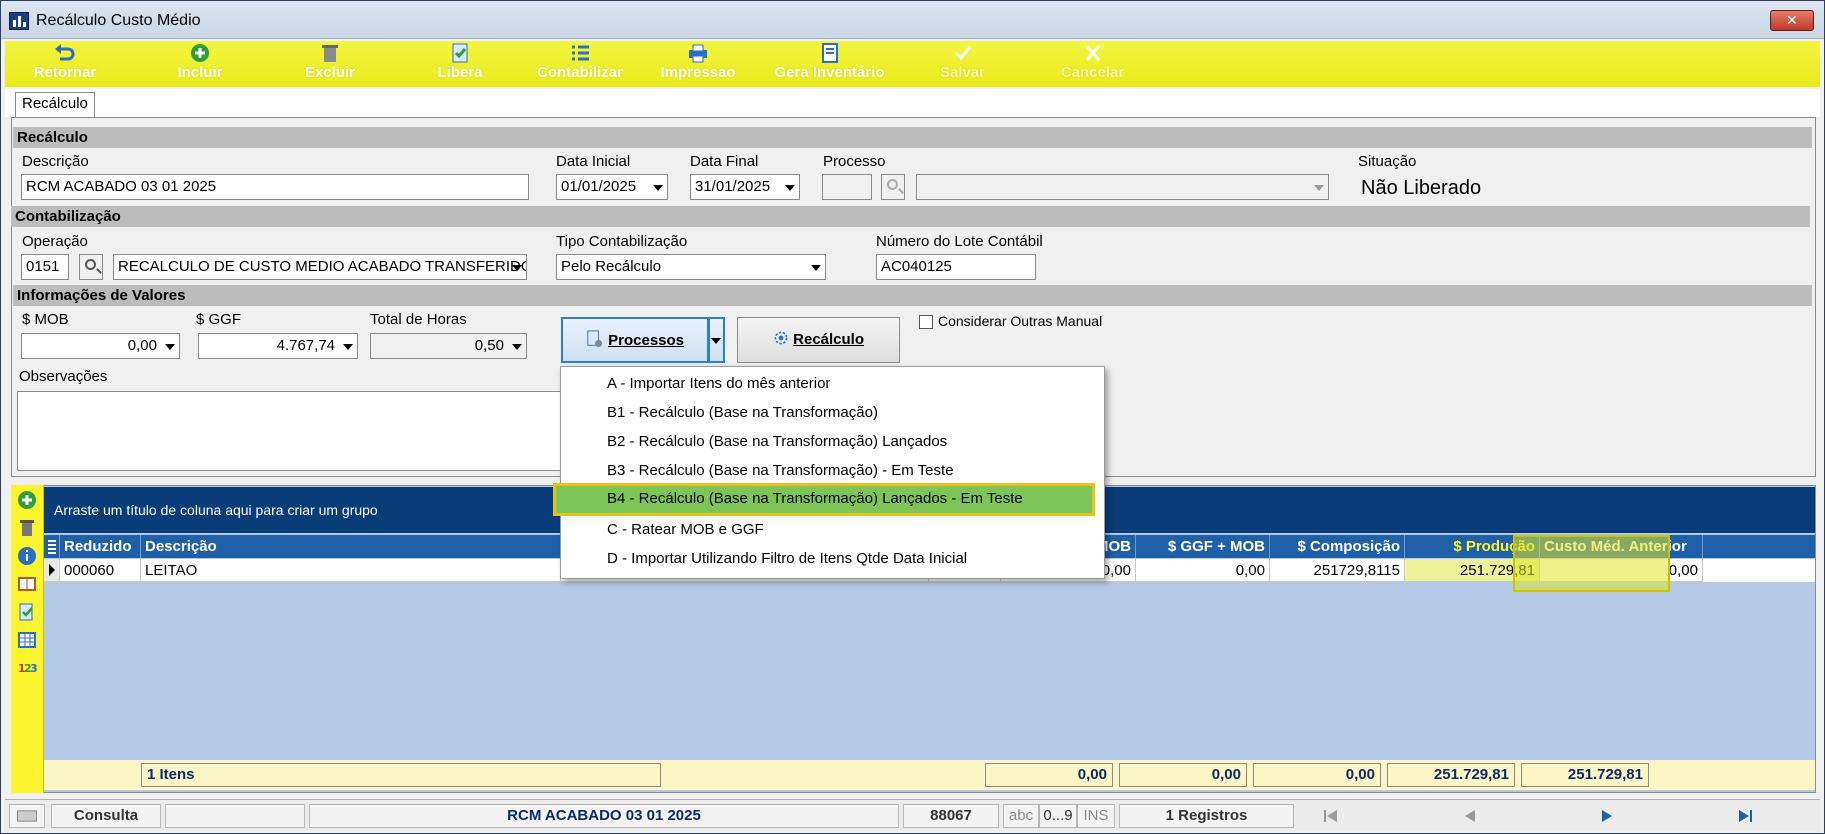 This screenshot has width=1825, height=834. What do you see at coordinates (854, 161) in the screenshot?
I see `processo-label: Processo` at bounding box center [854, 161].